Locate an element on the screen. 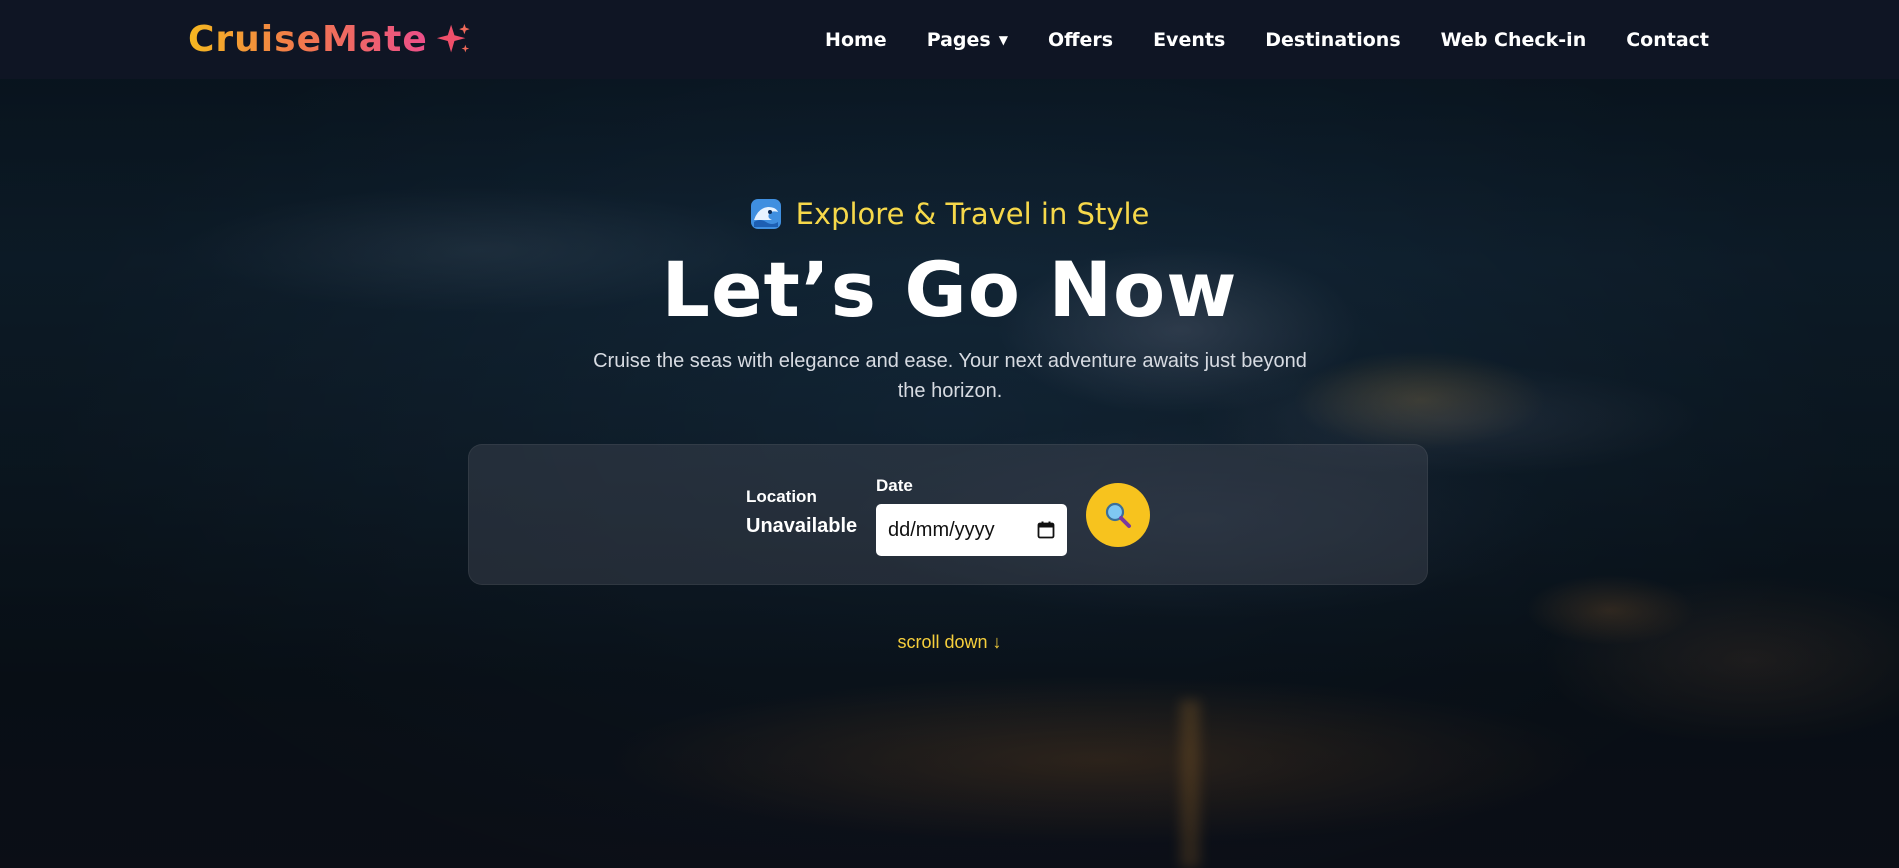 The width and height of the screenshot is (1899, 868). nav-events: Events is located at coordinates (1189, 40).